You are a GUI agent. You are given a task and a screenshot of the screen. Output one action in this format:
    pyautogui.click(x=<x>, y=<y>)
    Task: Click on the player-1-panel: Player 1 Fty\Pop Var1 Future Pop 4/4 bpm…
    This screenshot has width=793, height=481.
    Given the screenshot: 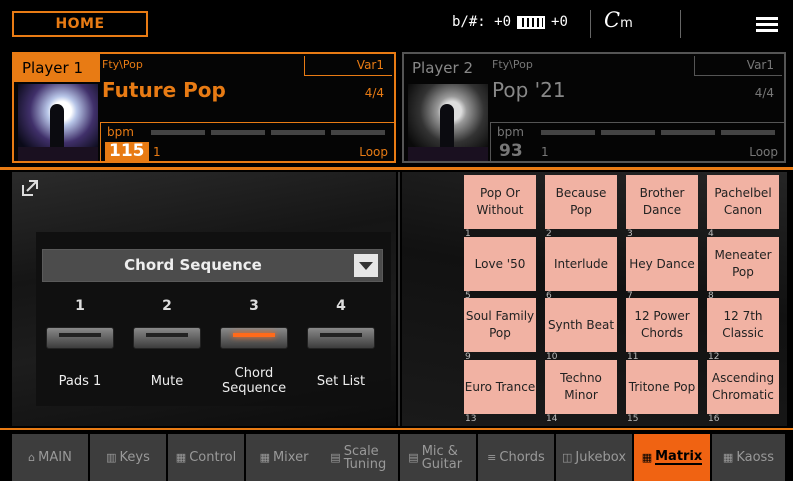 What is the action you would take?
    pyautogui.click(x=204, y=107)
    